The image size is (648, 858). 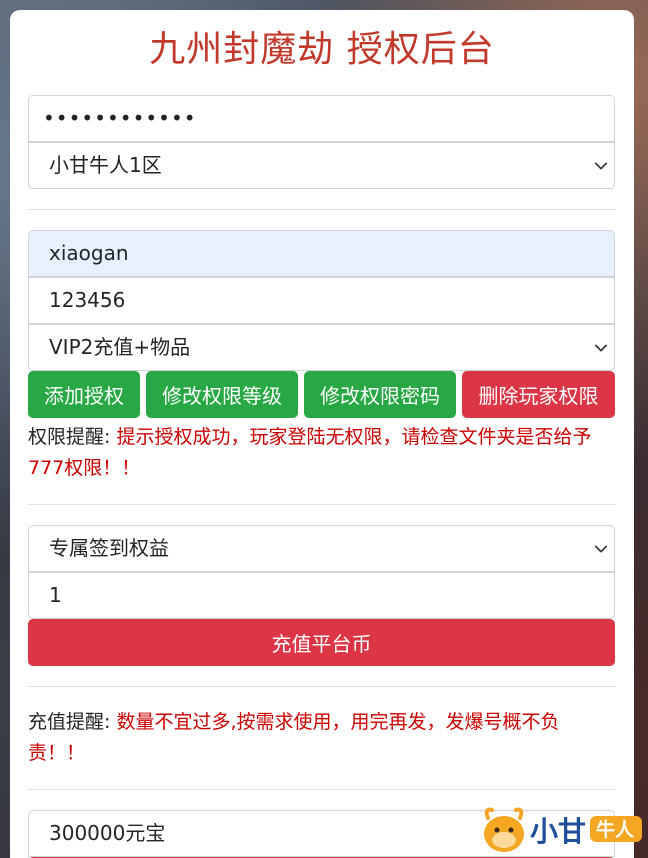 What do you see at coordinates (69, 437) in the screenshot?
I see `permission-notice-label: 权限提醒:` at bounding box center [69, 437].